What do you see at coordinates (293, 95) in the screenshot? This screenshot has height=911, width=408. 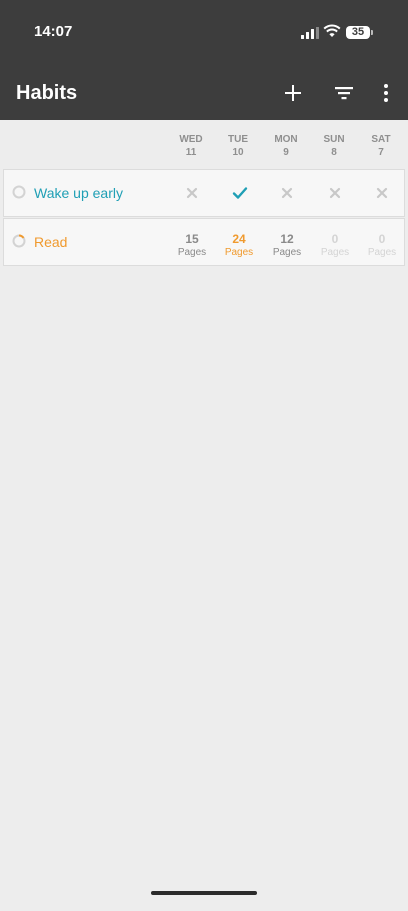 I see `add-icon` at bounding box center [293, 95].